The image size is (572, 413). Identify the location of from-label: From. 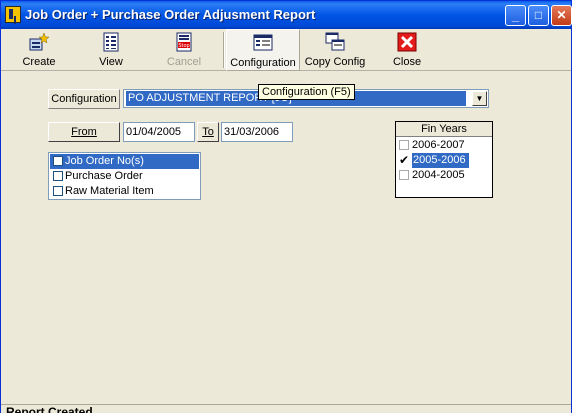
(84, 132).